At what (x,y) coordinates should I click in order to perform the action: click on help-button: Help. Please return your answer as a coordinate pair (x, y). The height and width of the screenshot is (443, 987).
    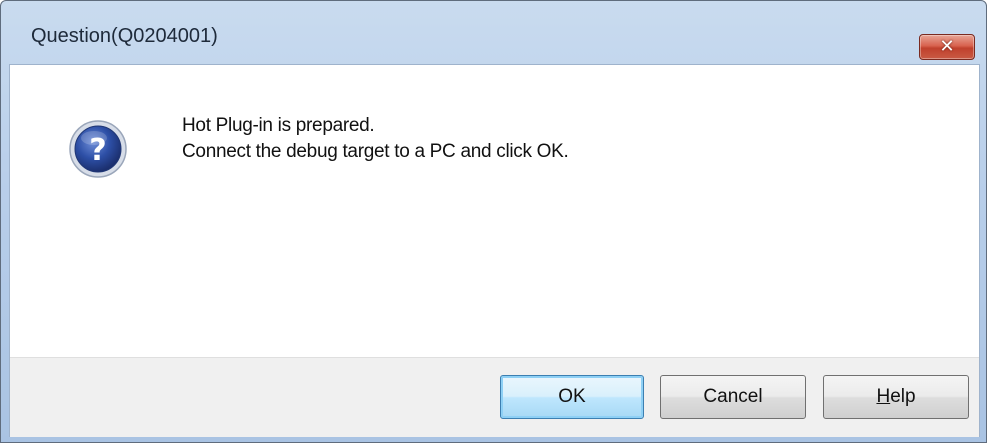
    Looking at the image, I should click on (896, 397).